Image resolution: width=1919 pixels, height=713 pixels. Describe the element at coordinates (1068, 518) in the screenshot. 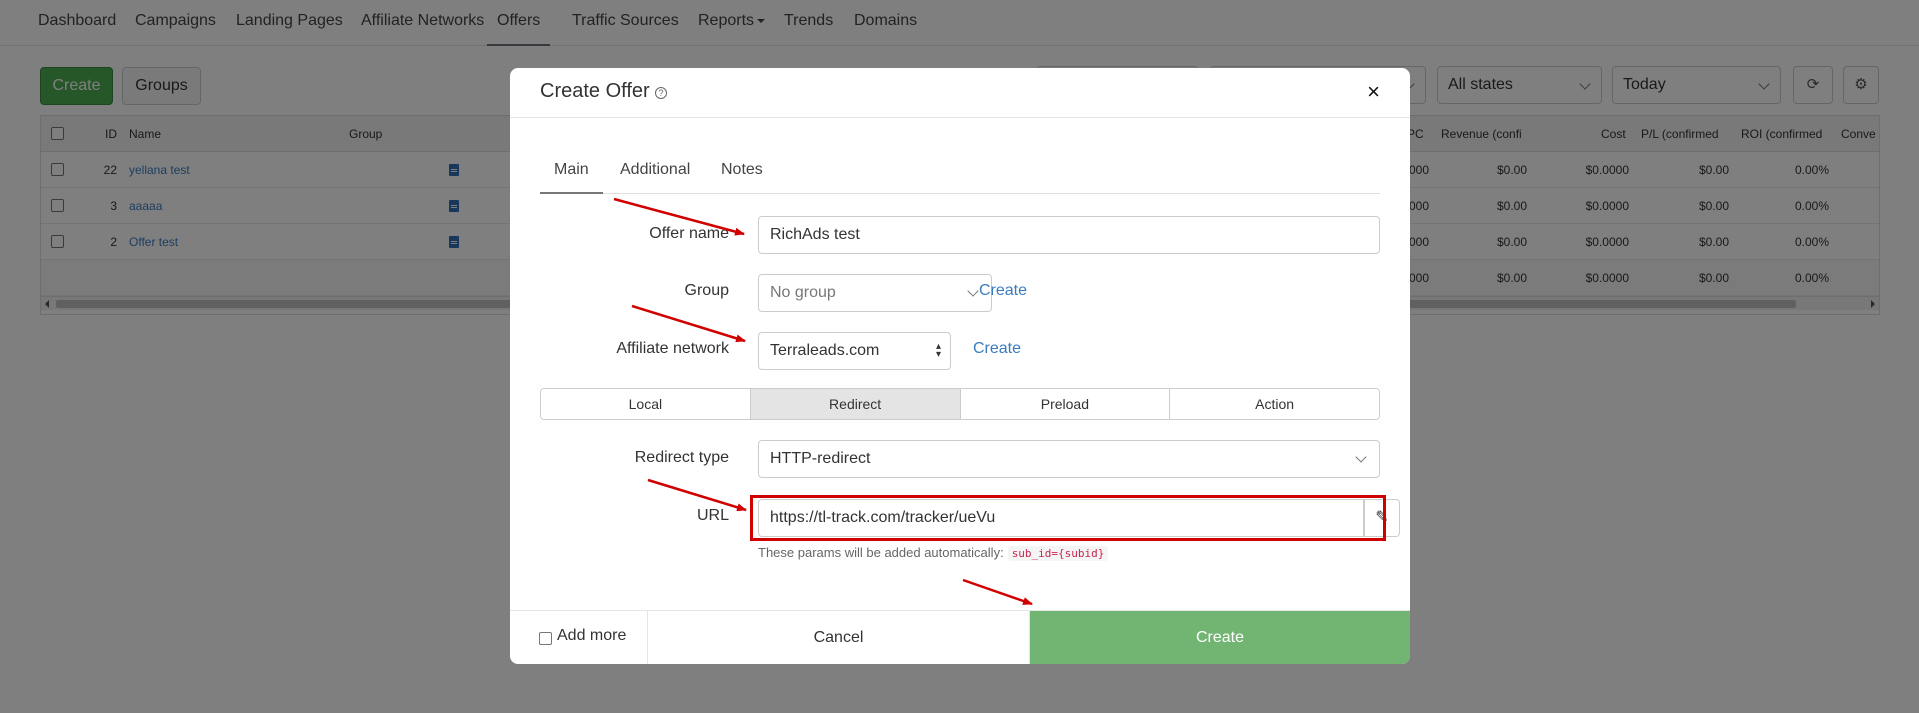

I see `url-highlight-box` at that location.